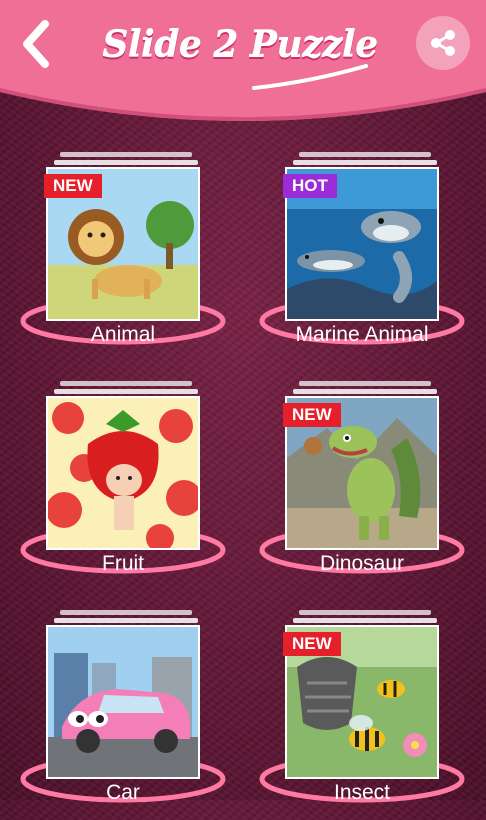  What do you see at coordinates (143, 257) in the screenshot?
I see `category-card-animal: NEW Animal` at bounding box center [143, 257].